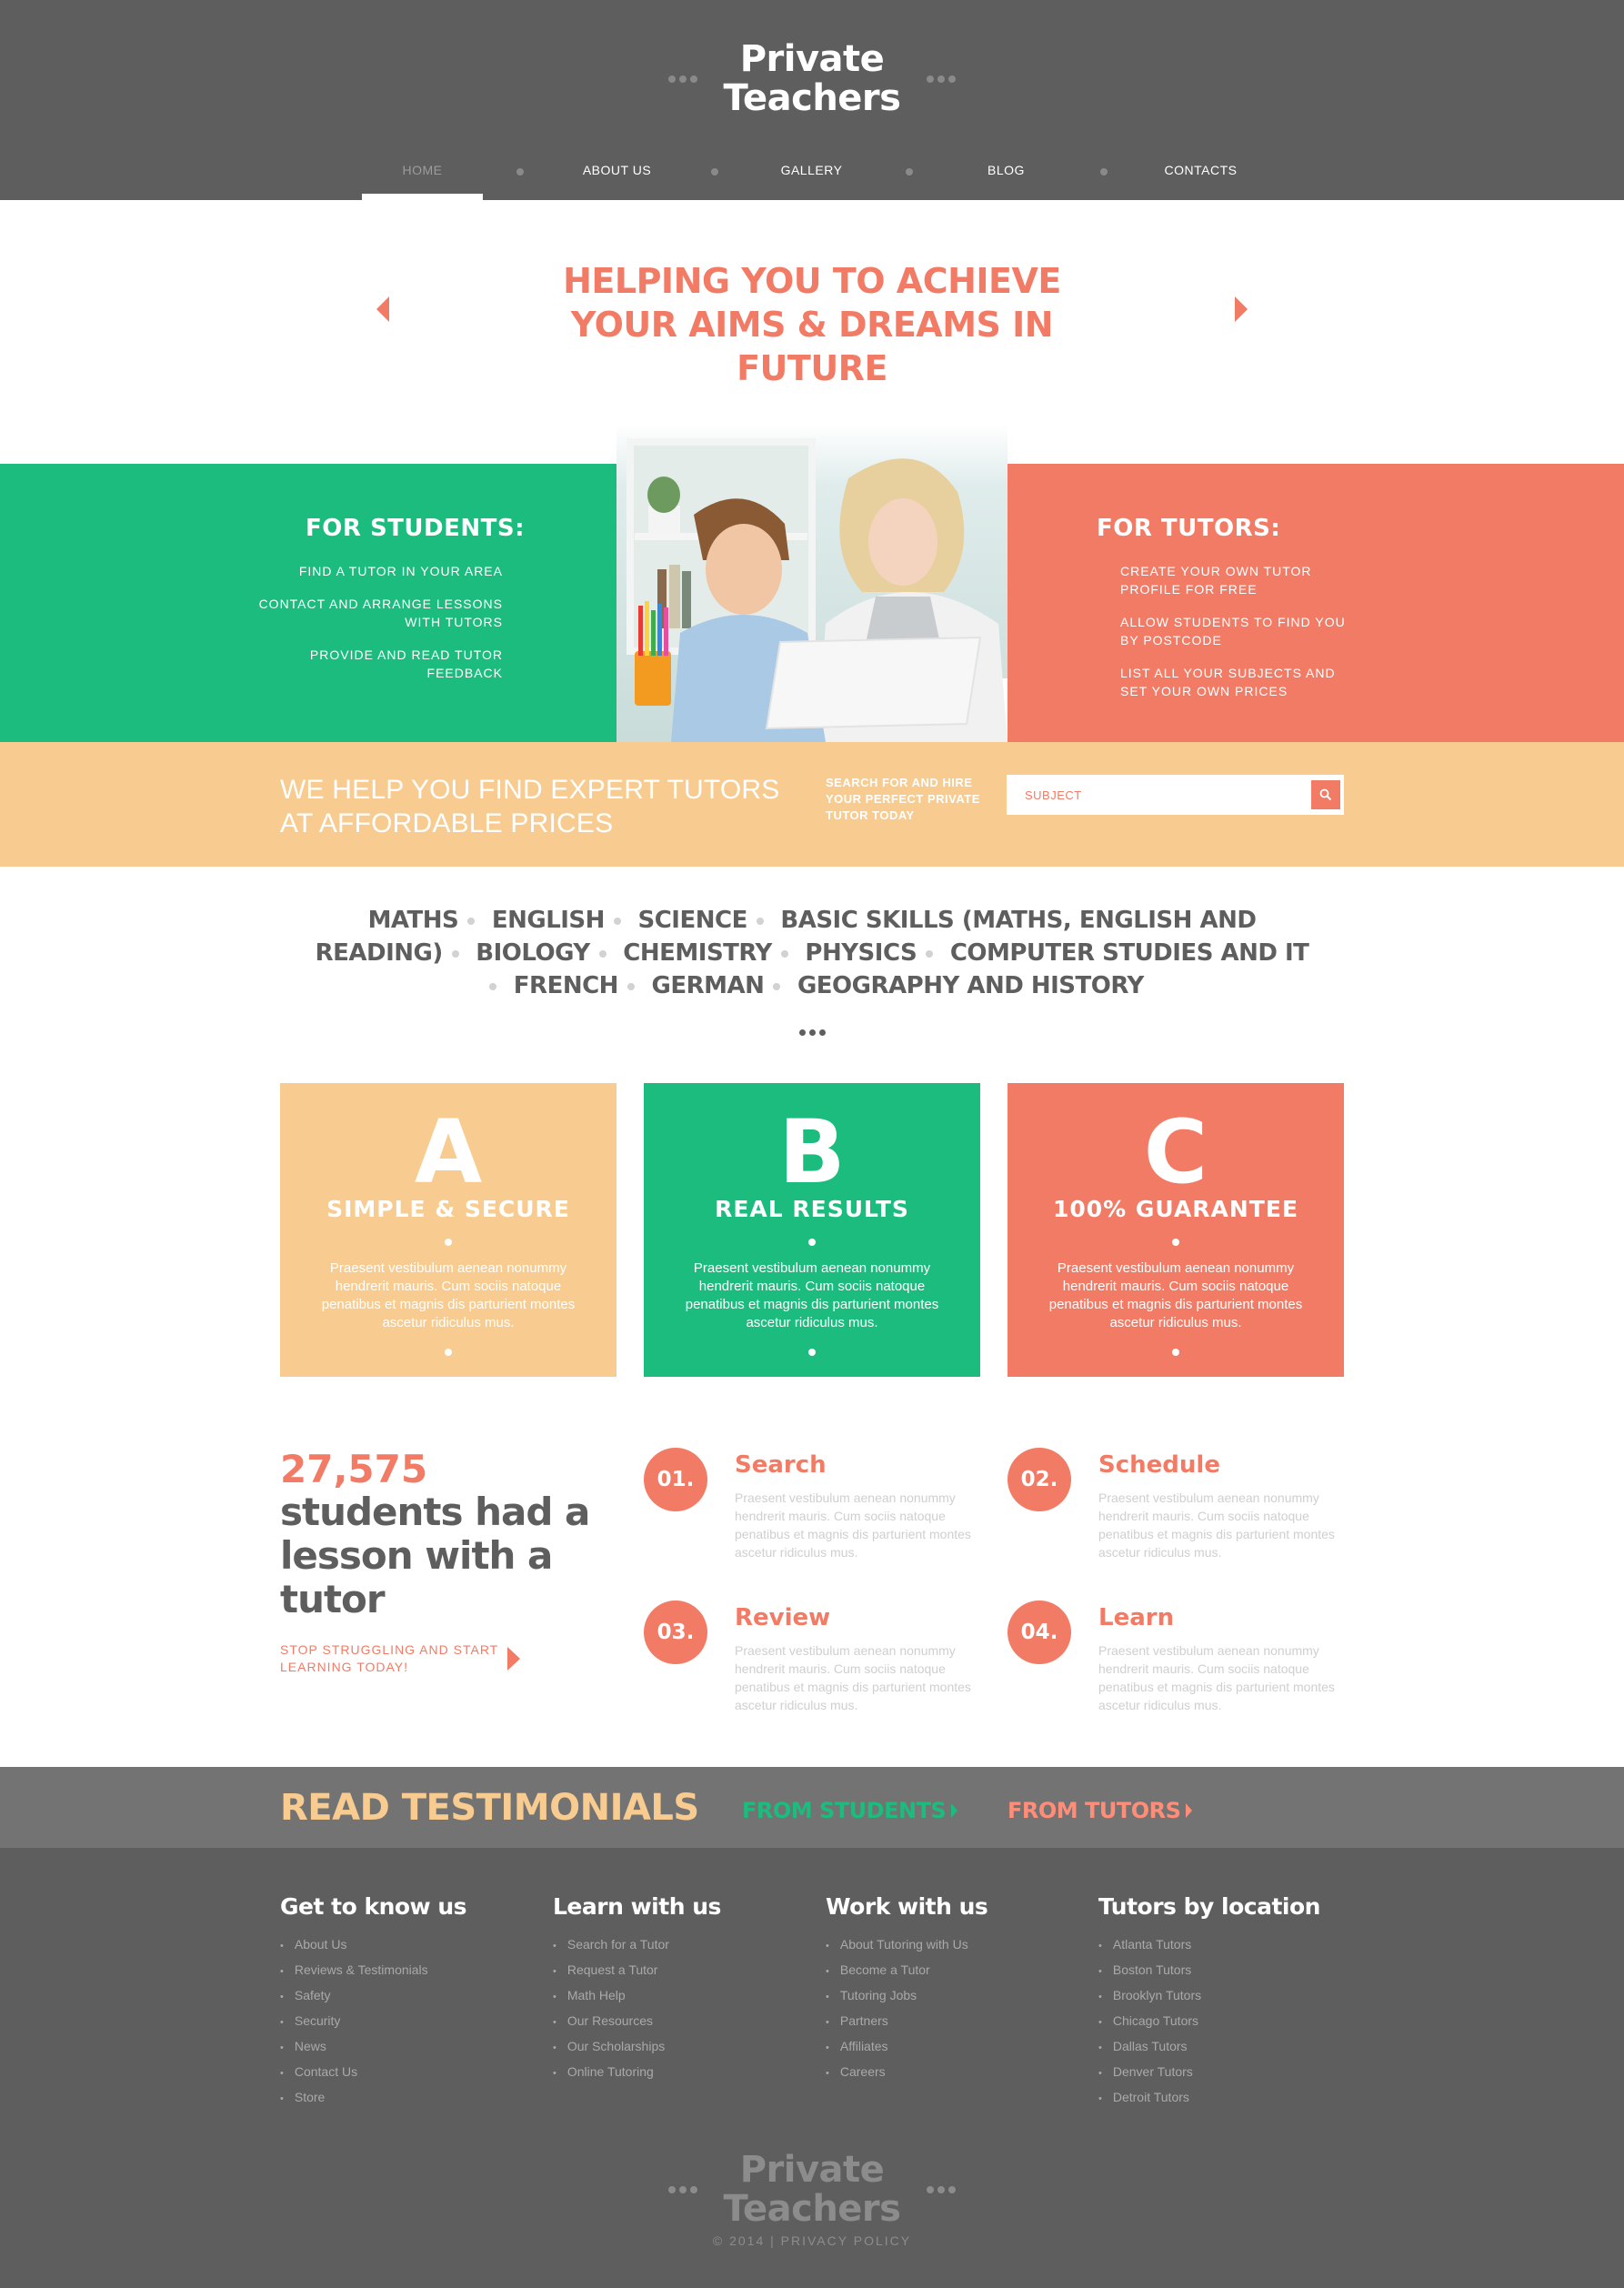 The image size is (1624, 2288). Describe the element at coordinates (708, 985) in the screenshot. I see `subject-link: GERMAN` at that location.